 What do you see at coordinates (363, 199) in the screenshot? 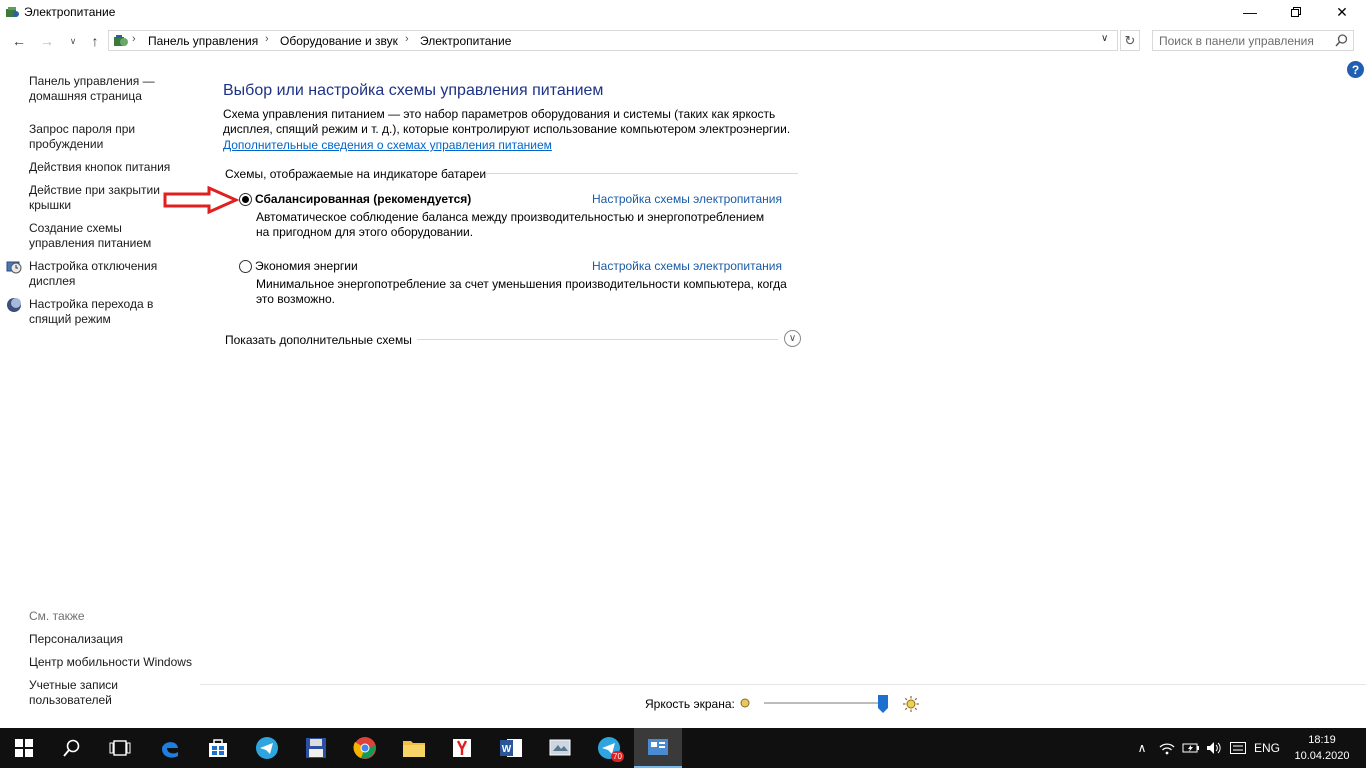
I see `plan-balanced-name: Сбалансированная (рекомендуется)` at bounding box center [363, 199].